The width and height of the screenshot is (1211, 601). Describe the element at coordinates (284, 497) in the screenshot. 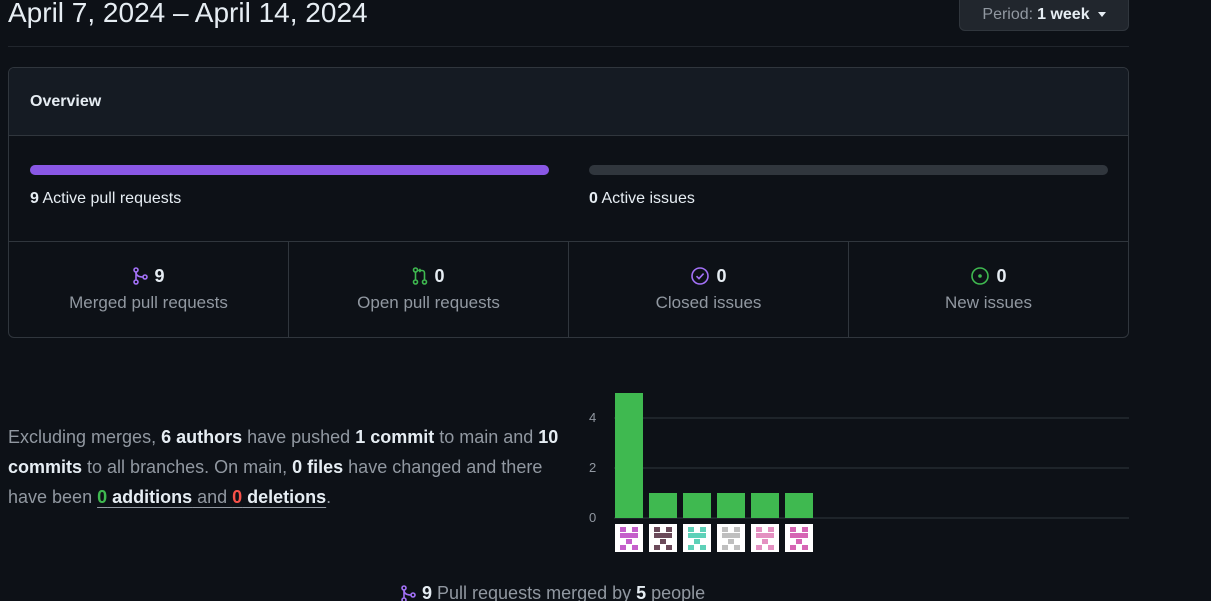

I see `deletions-label: deletions` at that location.